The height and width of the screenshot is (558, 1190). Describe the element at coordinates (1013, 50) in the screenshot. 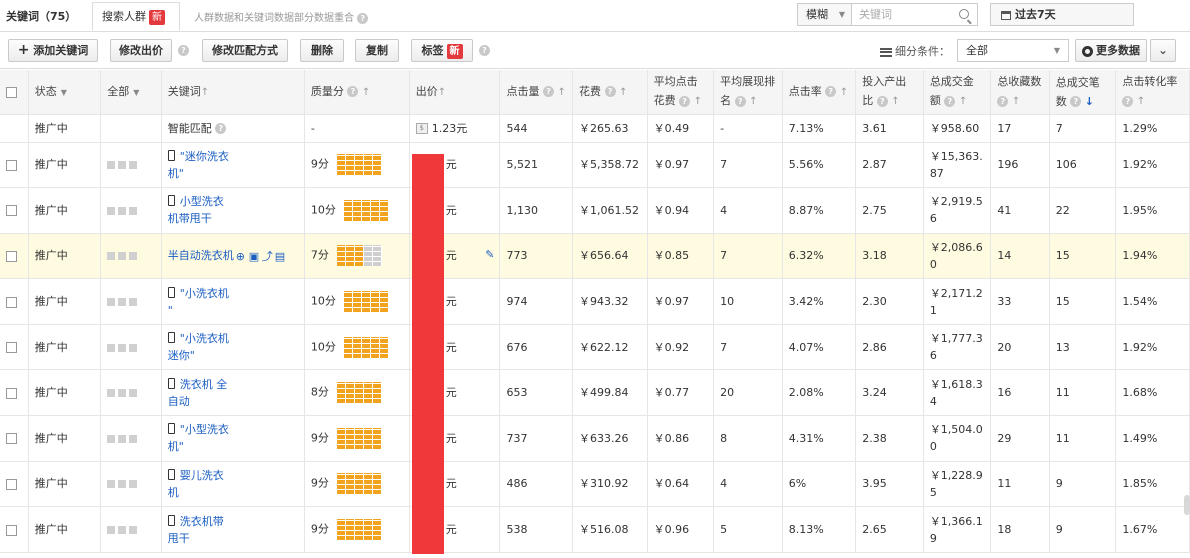

I see `segment-filter-select: 全部 ▼` at that location.